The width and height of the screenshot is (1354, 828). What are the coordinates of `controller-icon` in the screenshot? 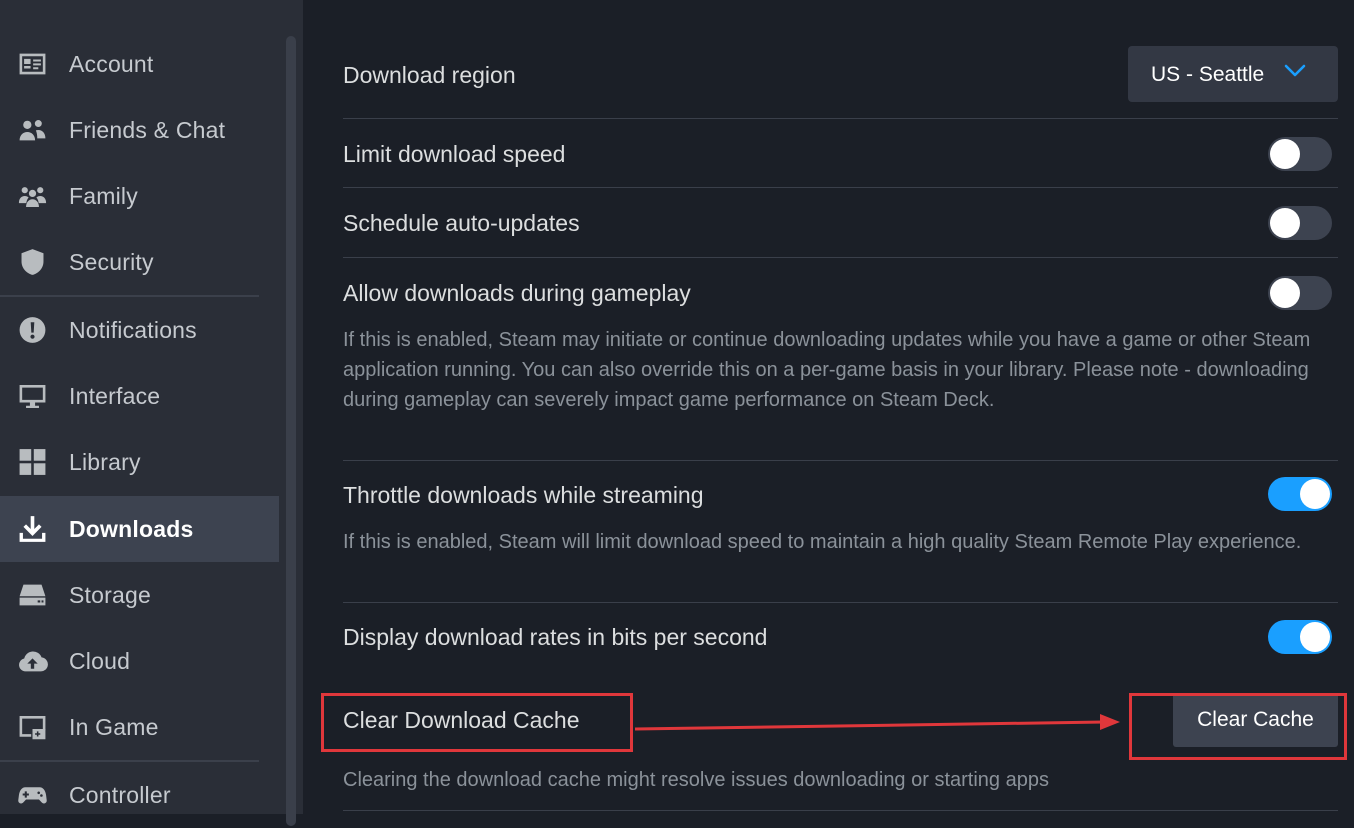 It's located at (32, 795).